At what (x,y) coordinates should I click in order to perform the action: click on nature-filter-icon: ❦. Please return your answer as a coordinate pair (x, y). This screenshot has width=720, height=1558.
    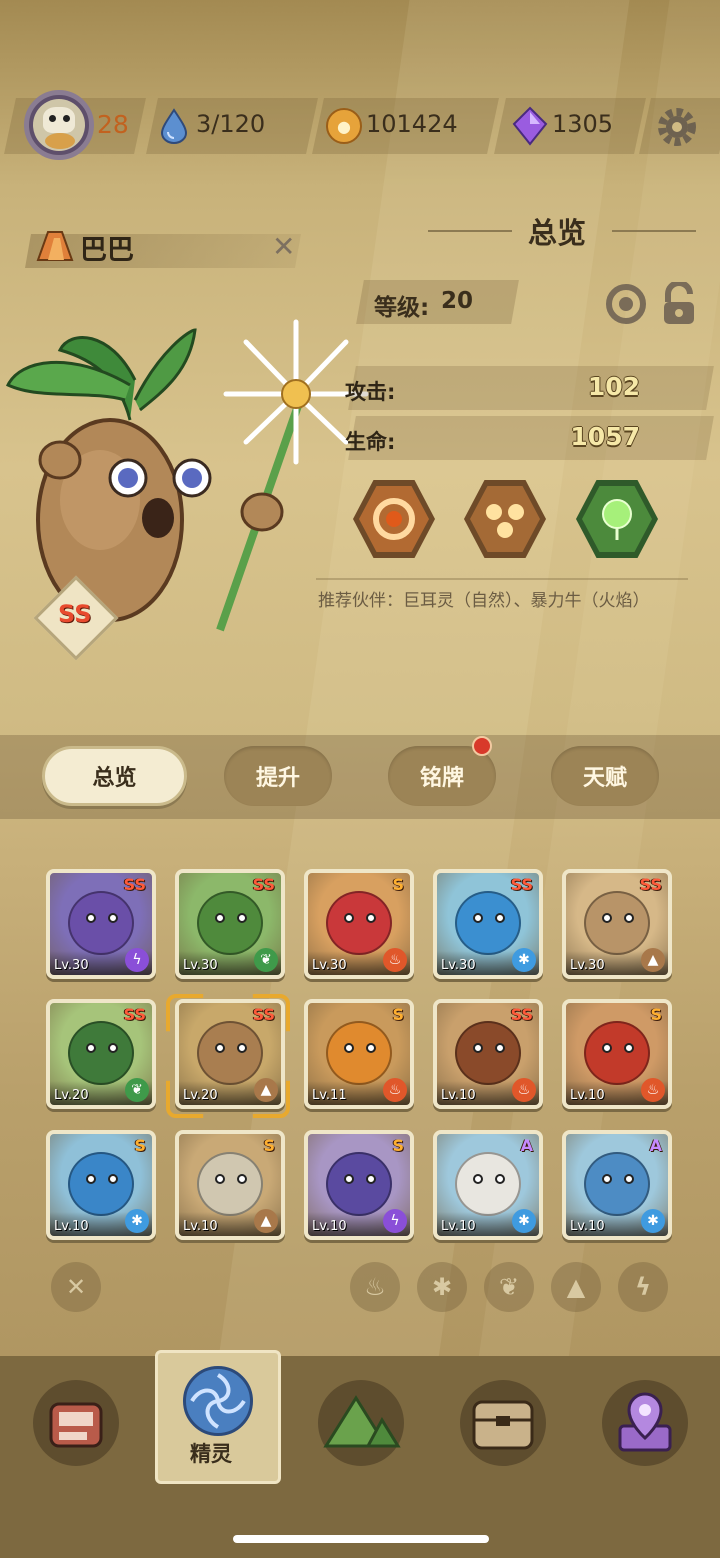
    Looking at the image, I should click on (509, 1287).